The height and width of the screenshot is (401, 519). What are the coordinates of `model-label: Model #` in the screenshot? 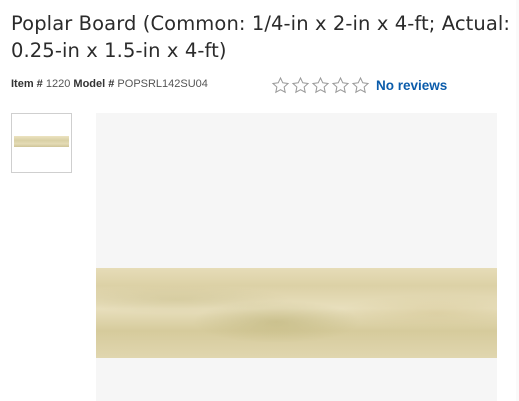 It's located at (94, 84).